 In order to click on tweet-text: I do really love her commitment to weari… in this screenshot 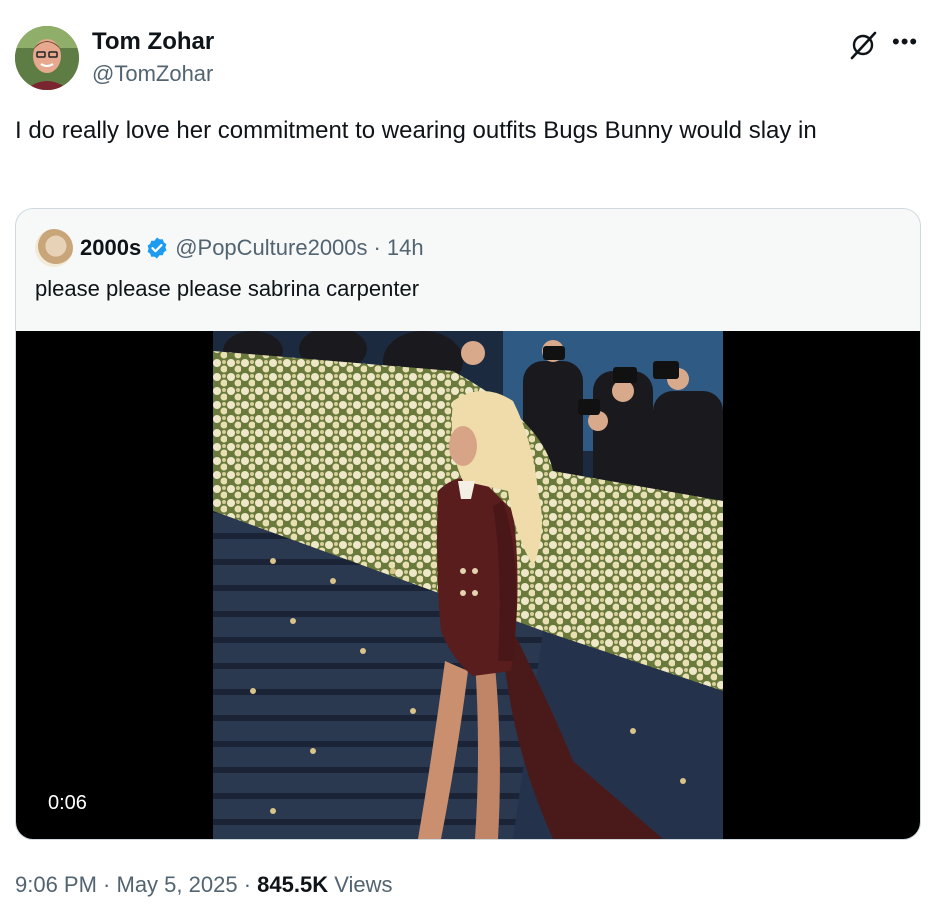, I will do `click(416, 130)`.